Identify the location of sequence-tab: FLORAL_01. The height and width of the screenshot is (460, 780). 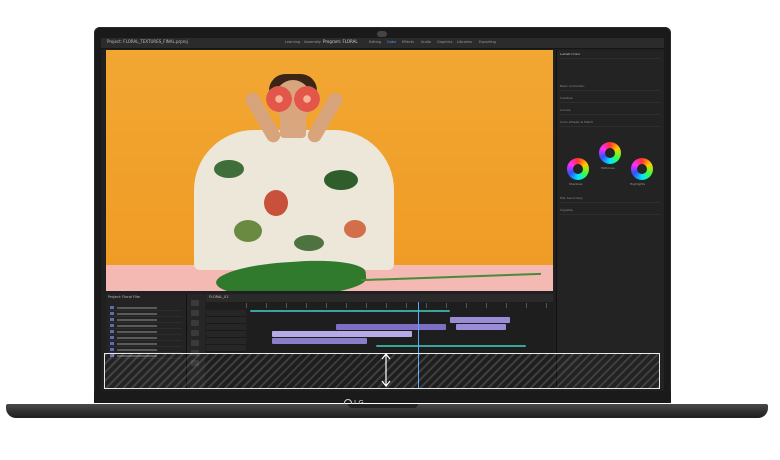
(218, 297).